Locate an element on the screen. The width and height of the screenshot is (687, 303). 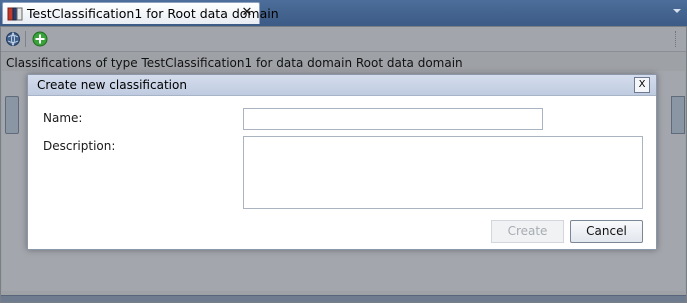
panel-toolbar is located at coordinates (343, 39).